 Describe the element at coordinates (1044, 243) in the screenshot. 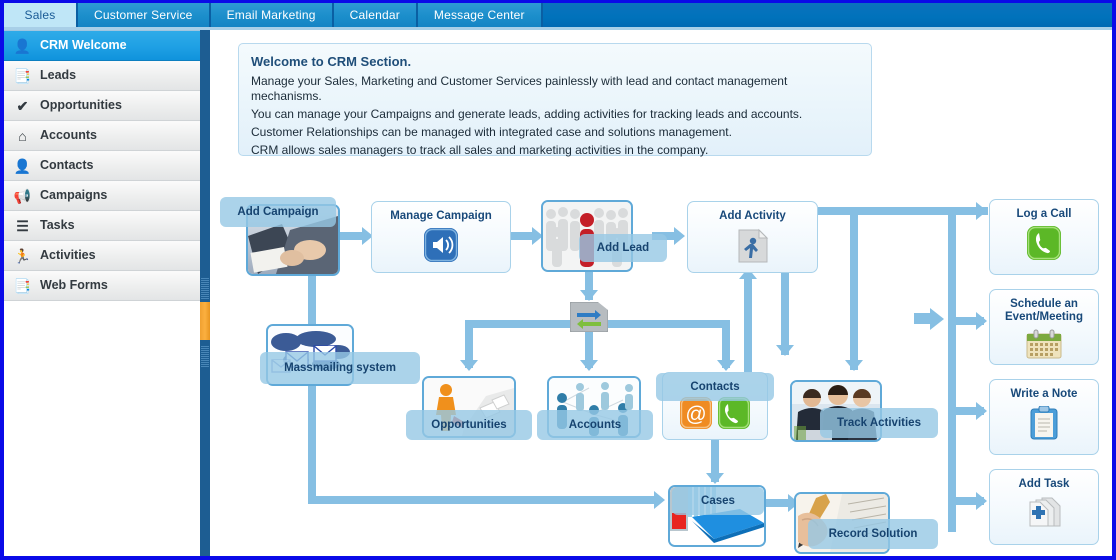

I see `green-phone-icon` at that location.